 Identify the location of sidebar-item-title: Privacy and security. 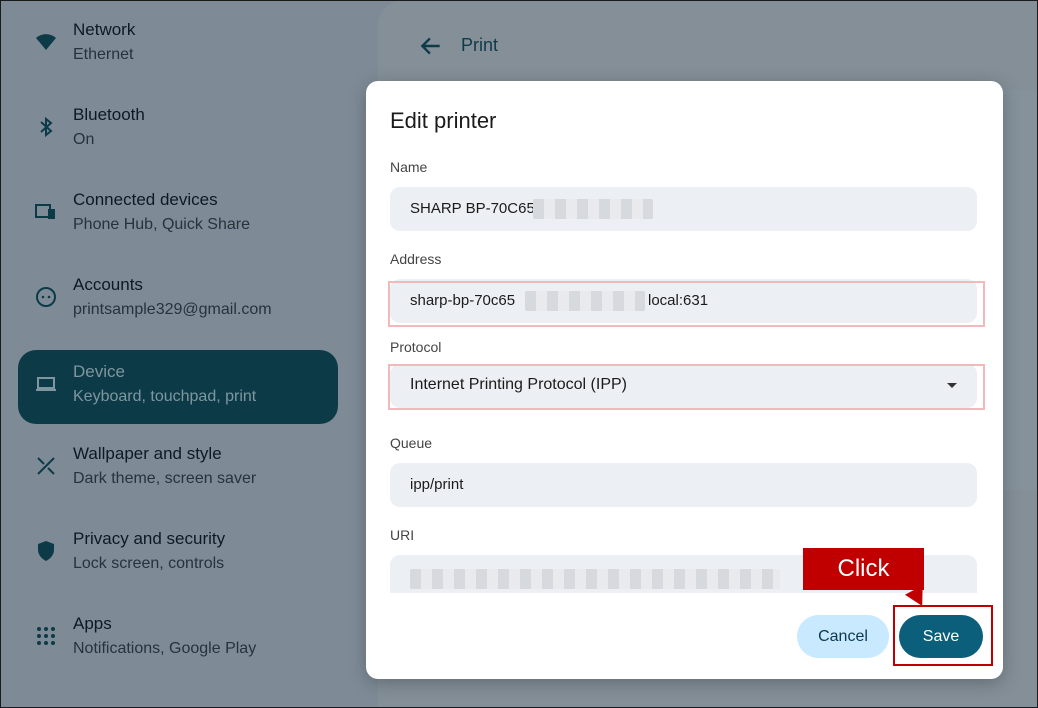
(149, 538).